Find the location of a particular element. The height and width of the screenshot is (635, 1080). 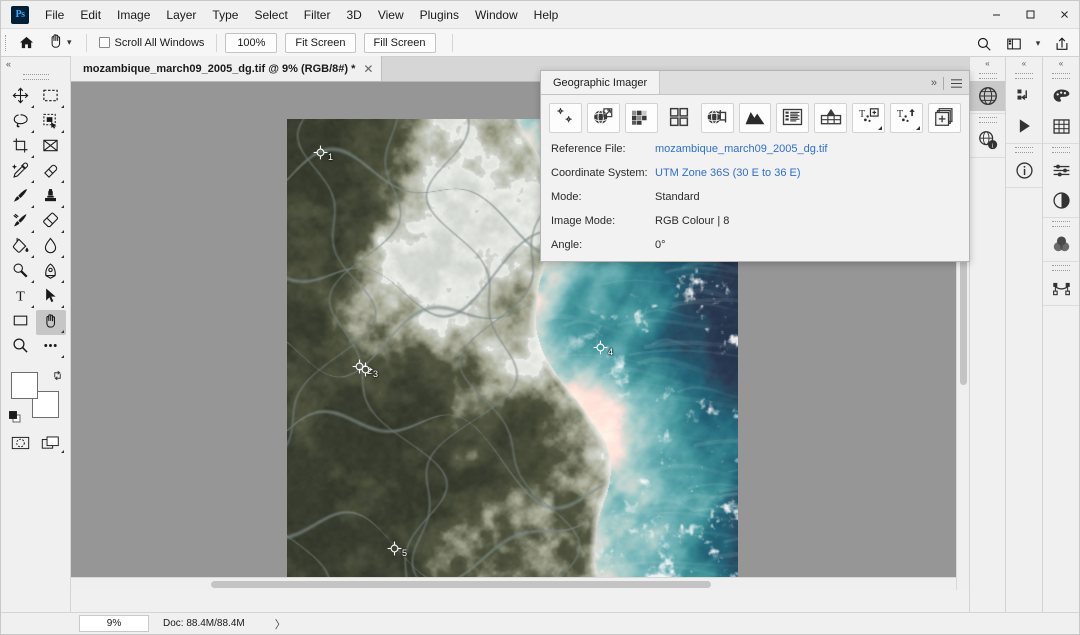

maximize-button is located at coordinates (1030, 14).